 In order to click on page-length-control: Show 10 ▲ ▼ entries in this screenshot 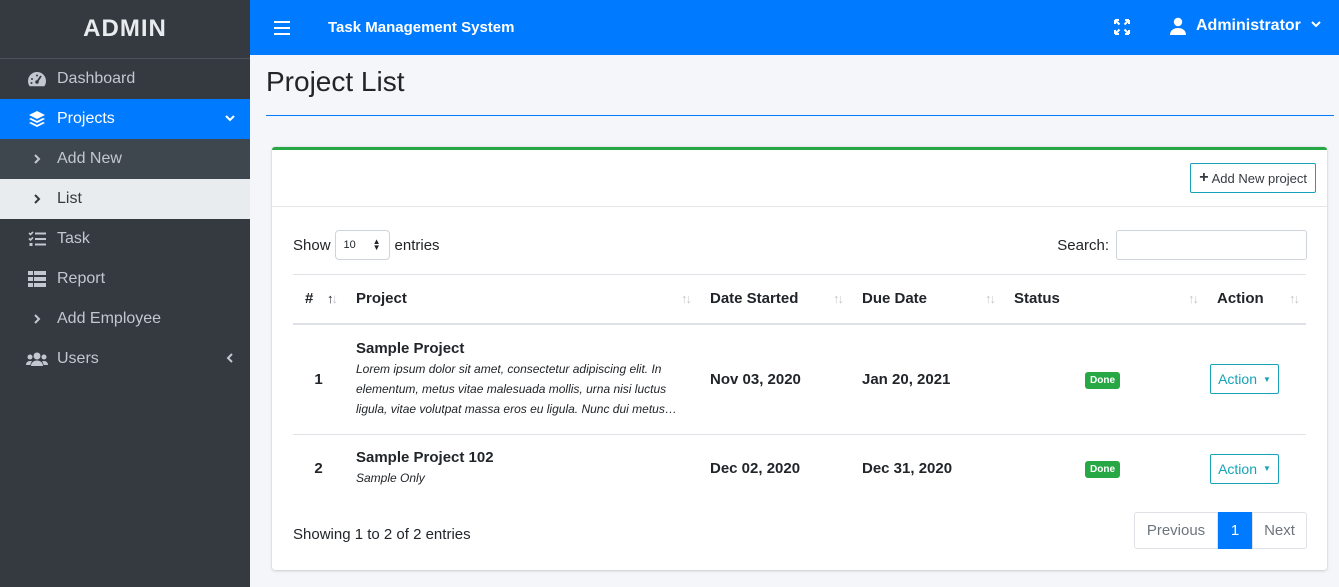, I will do `click(366, 245)`.